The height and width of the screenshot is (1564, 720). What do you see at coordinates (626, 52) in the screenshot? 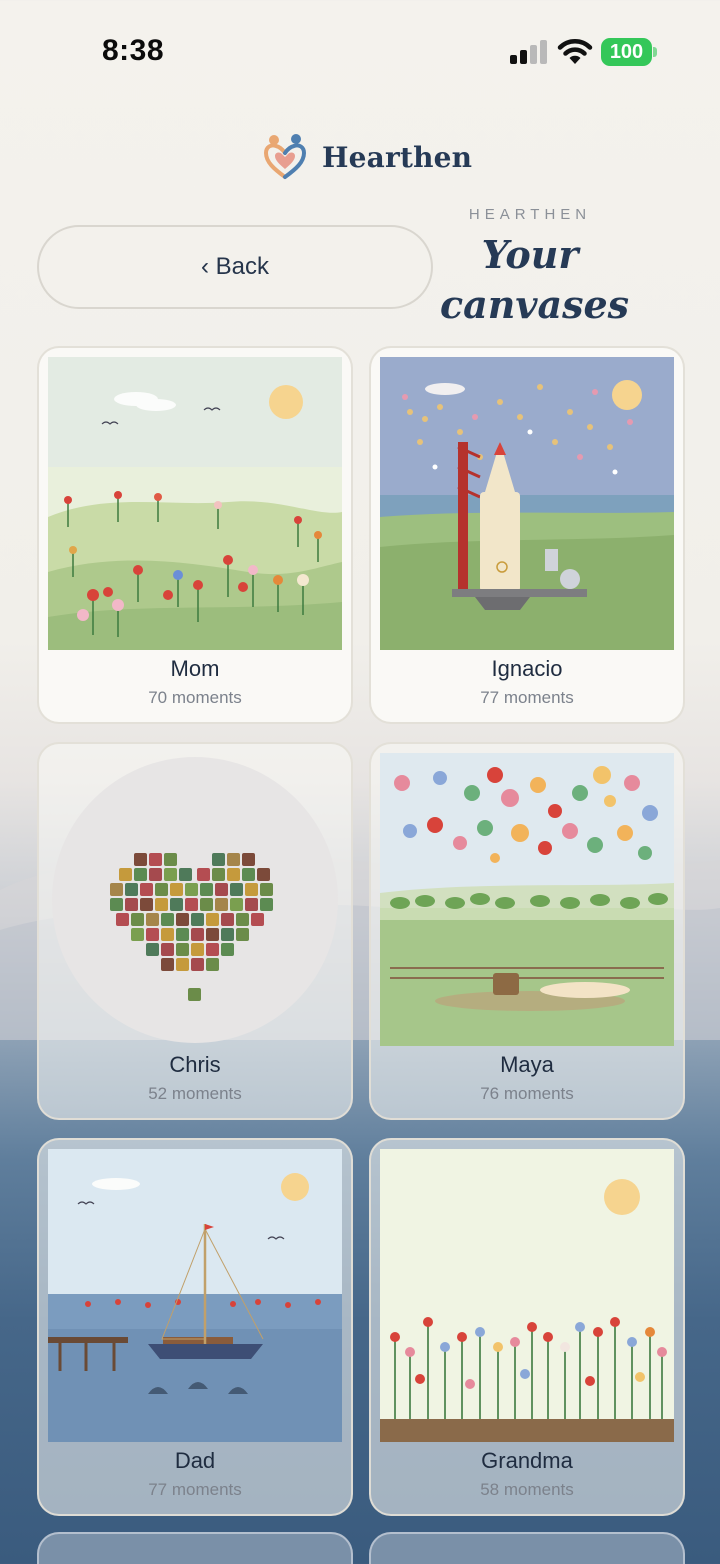
I see `battery-level: 100` at bounding box center [626, 52].